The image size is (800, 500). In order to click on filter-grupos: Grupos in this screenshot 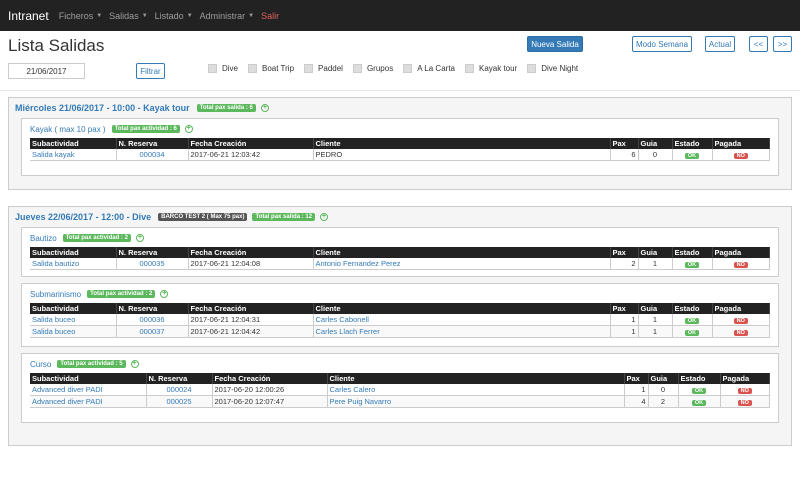, I will do `click(372, 68)`.